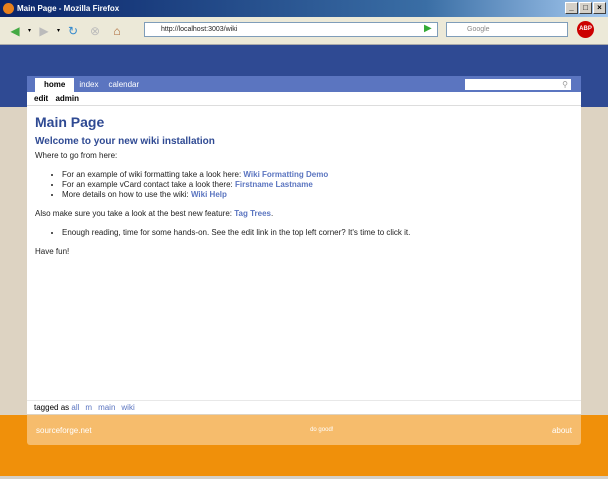 The height and width of the screenshot is (479, 608). Describe the element at coordinates (8, 8) in the screenshot. I see `firefox-icon` at that location.